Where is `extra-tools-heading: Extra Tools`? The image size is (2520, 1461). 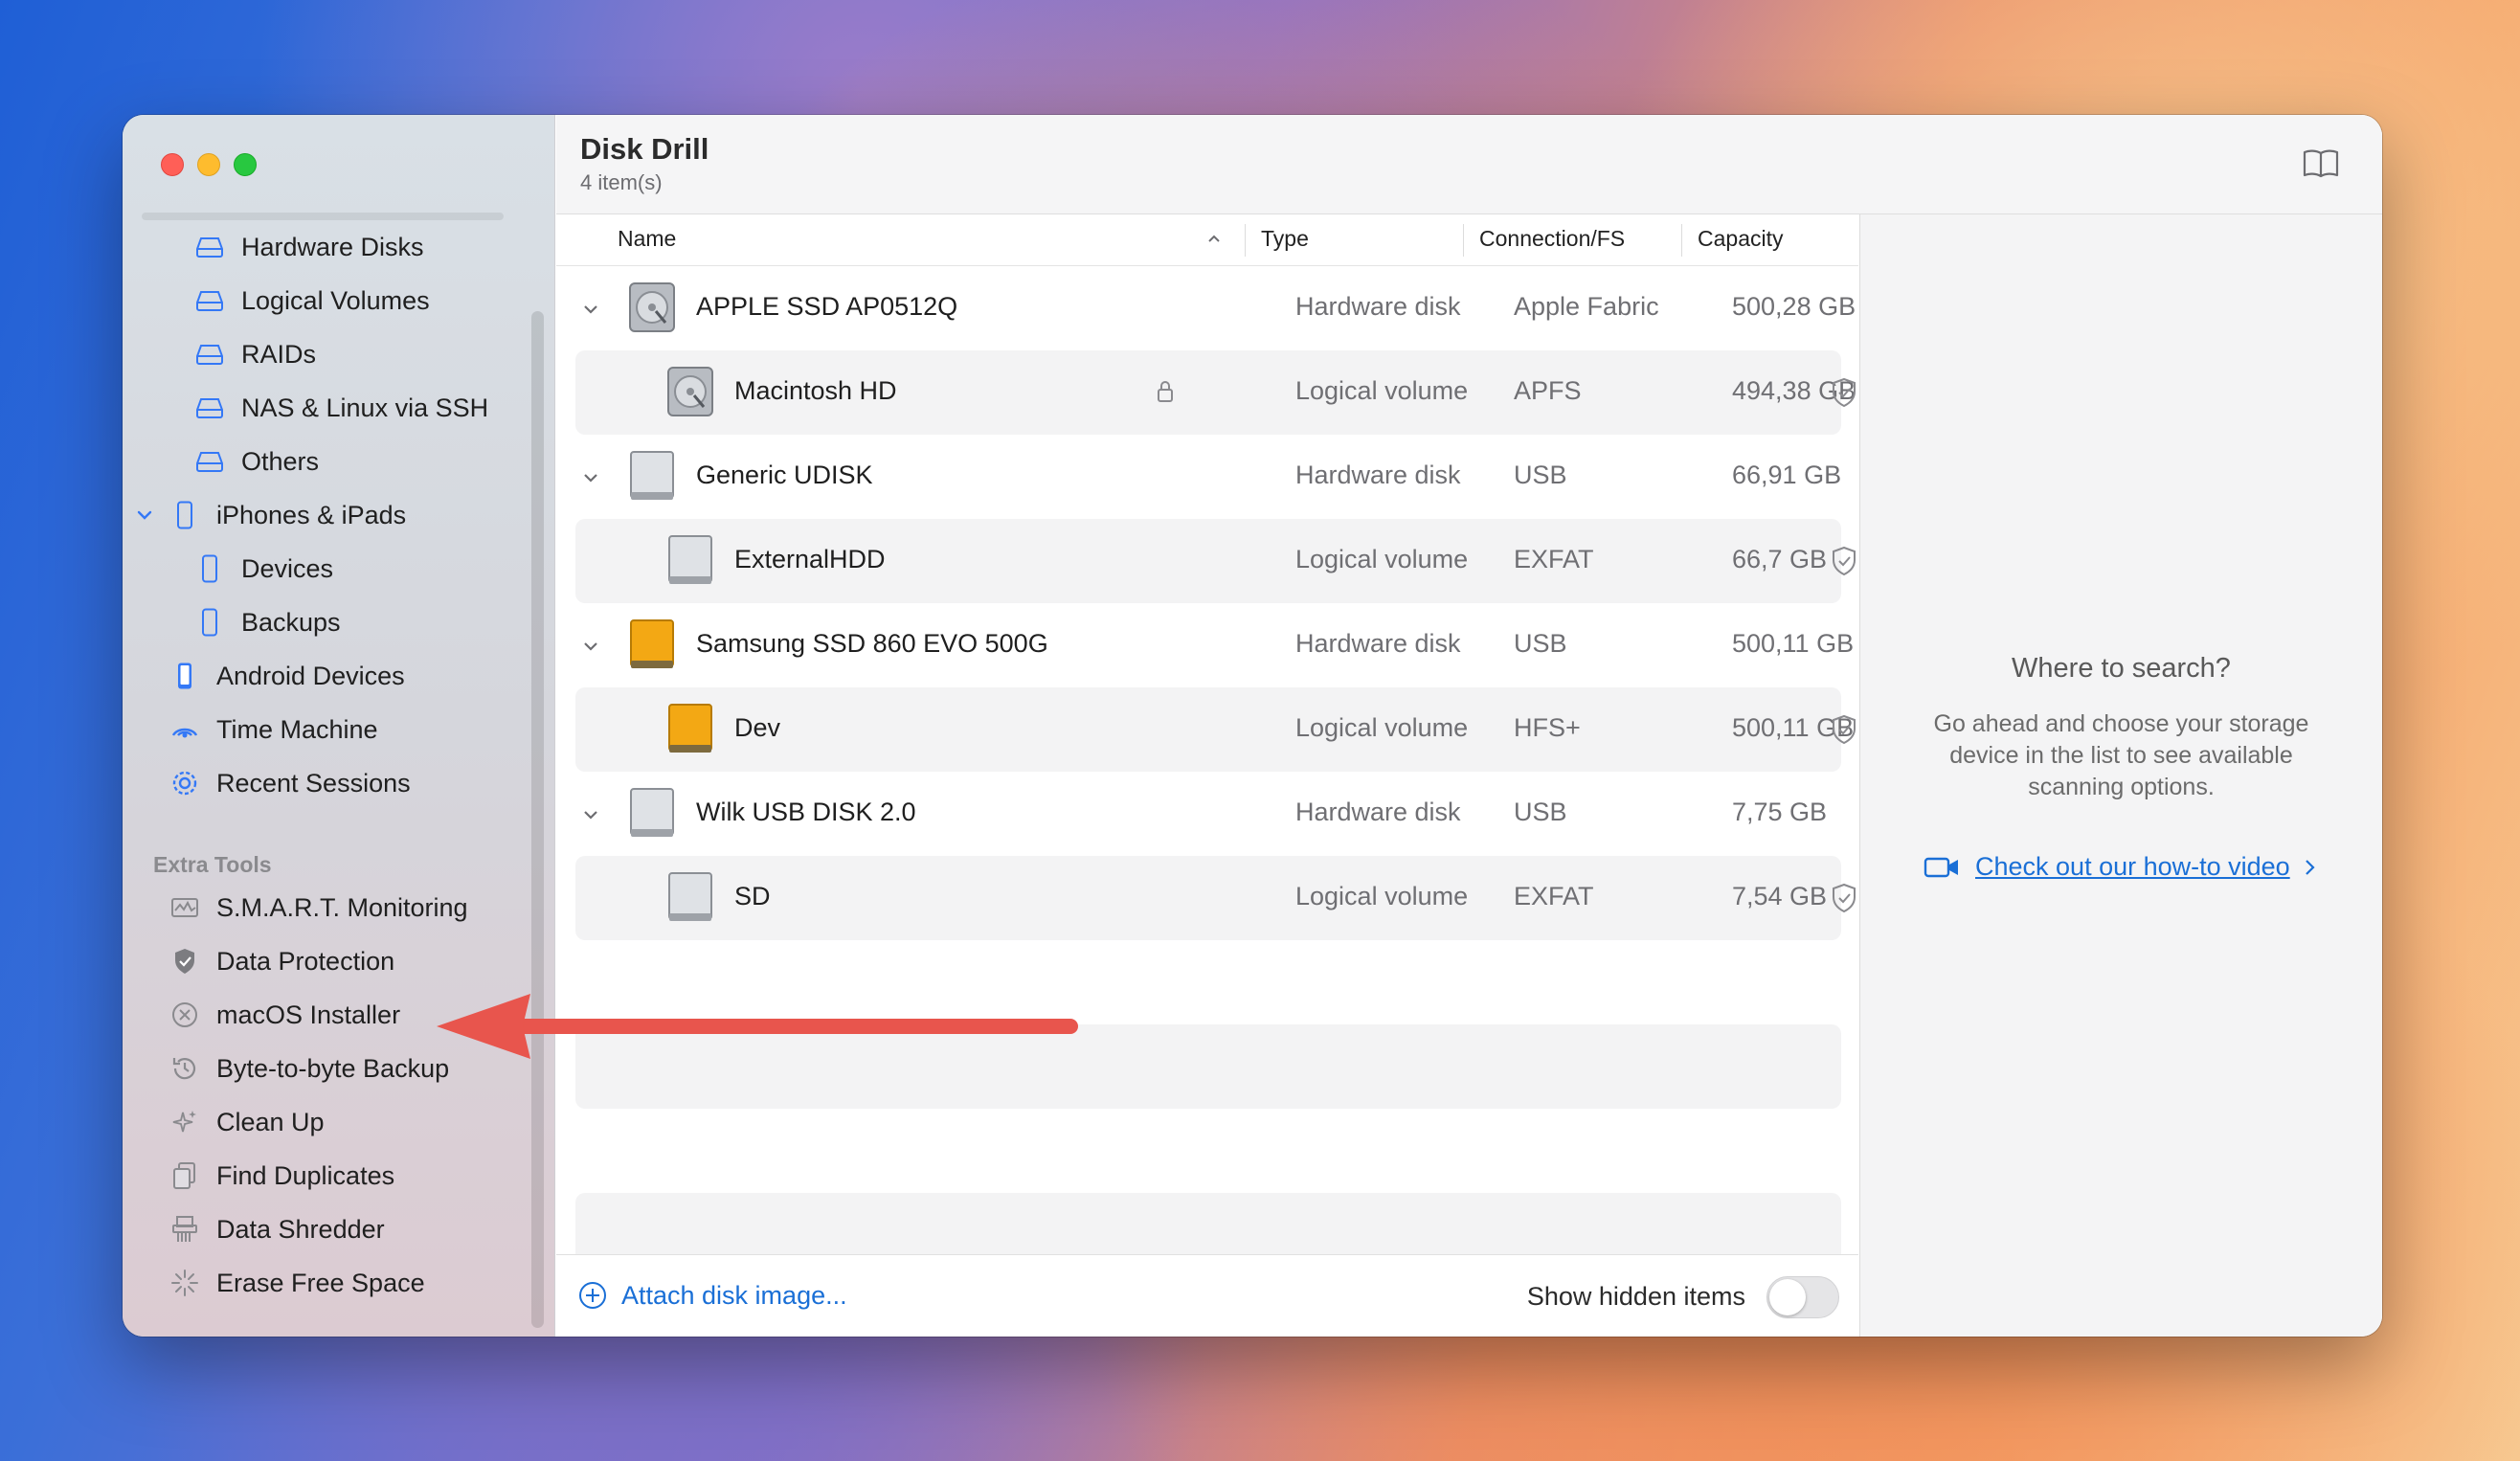
extra-tools-heading: Extra Tools is located at coordinates (213, 864).